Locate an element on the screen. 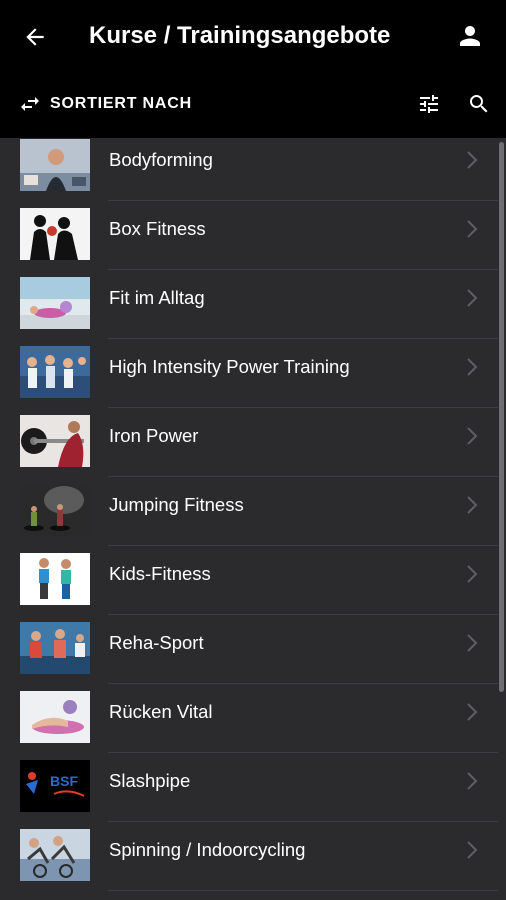 This screenshot has width=506, height=900. search-button is located at coordinates (479, 104).